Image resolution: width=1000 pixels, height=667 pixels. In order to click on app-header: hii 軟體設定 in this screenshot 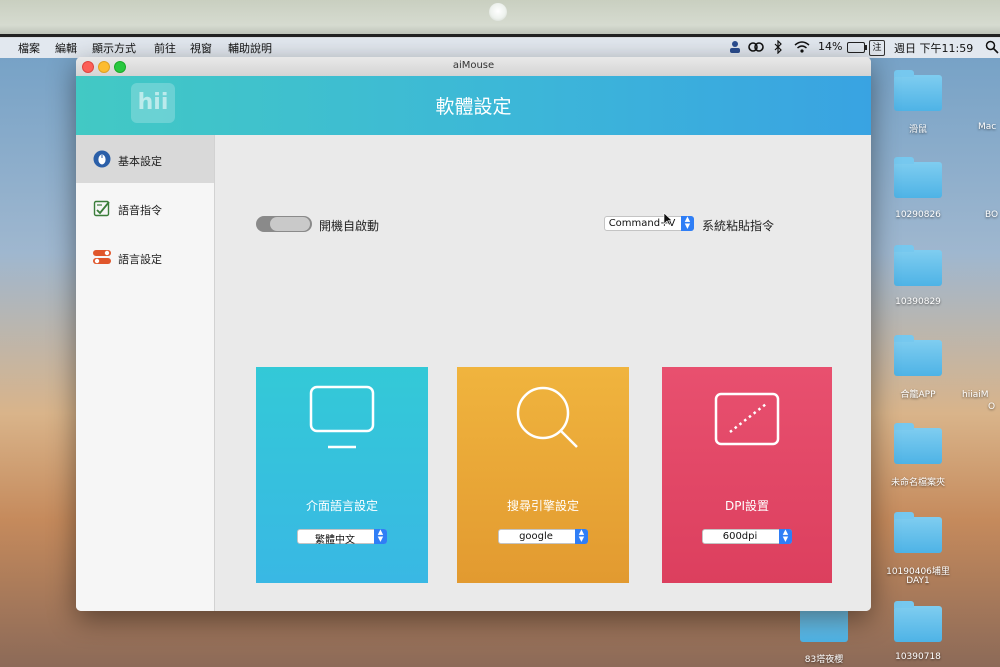, I will do `click(473, 105)`.